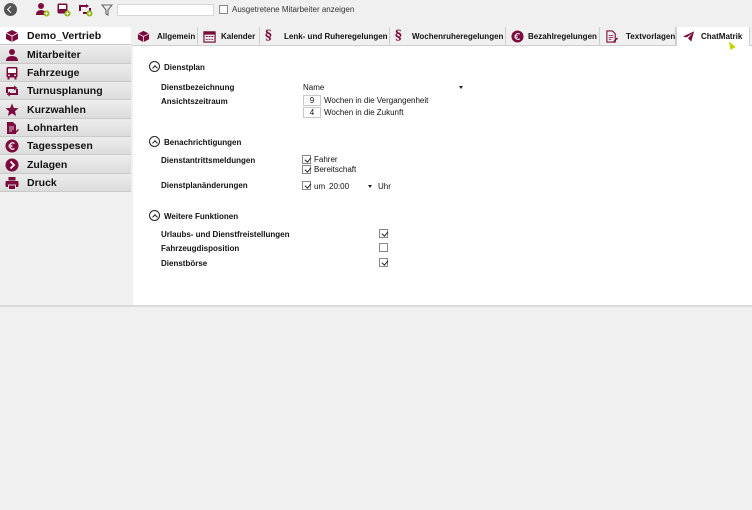 This screenshot has width=752, height=510. What do you see at coordinates (383, 262) in the screenshot?
I see `dienstboerse-checkbox` at bounding box center [383, 262].